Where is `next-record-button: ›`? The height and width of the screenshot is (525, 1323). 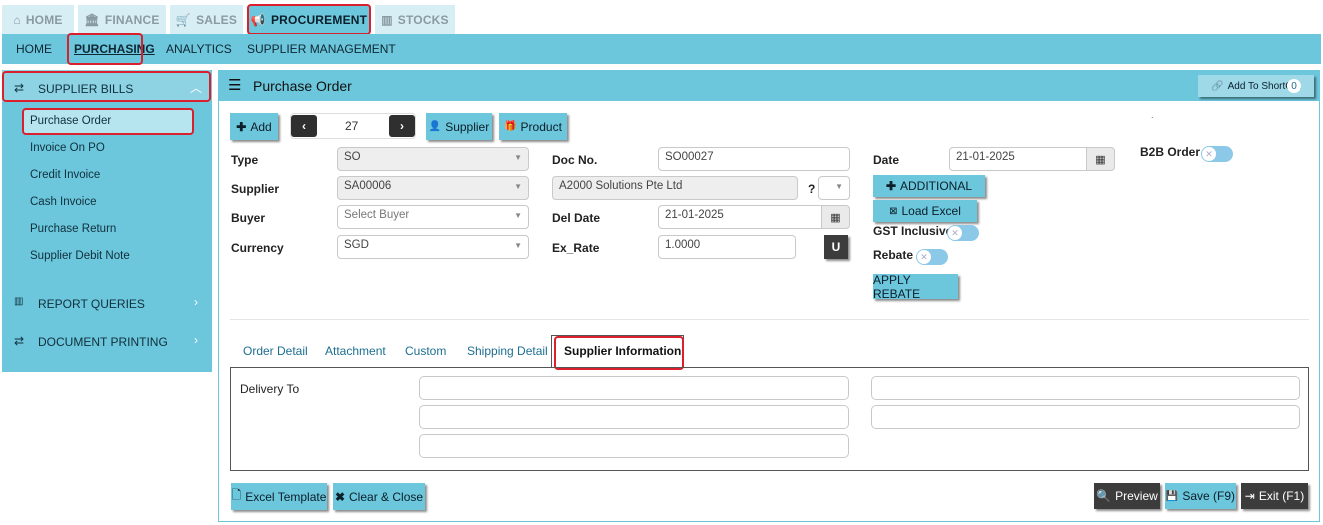
next-record-button: › is located at coordinates (402, 126).